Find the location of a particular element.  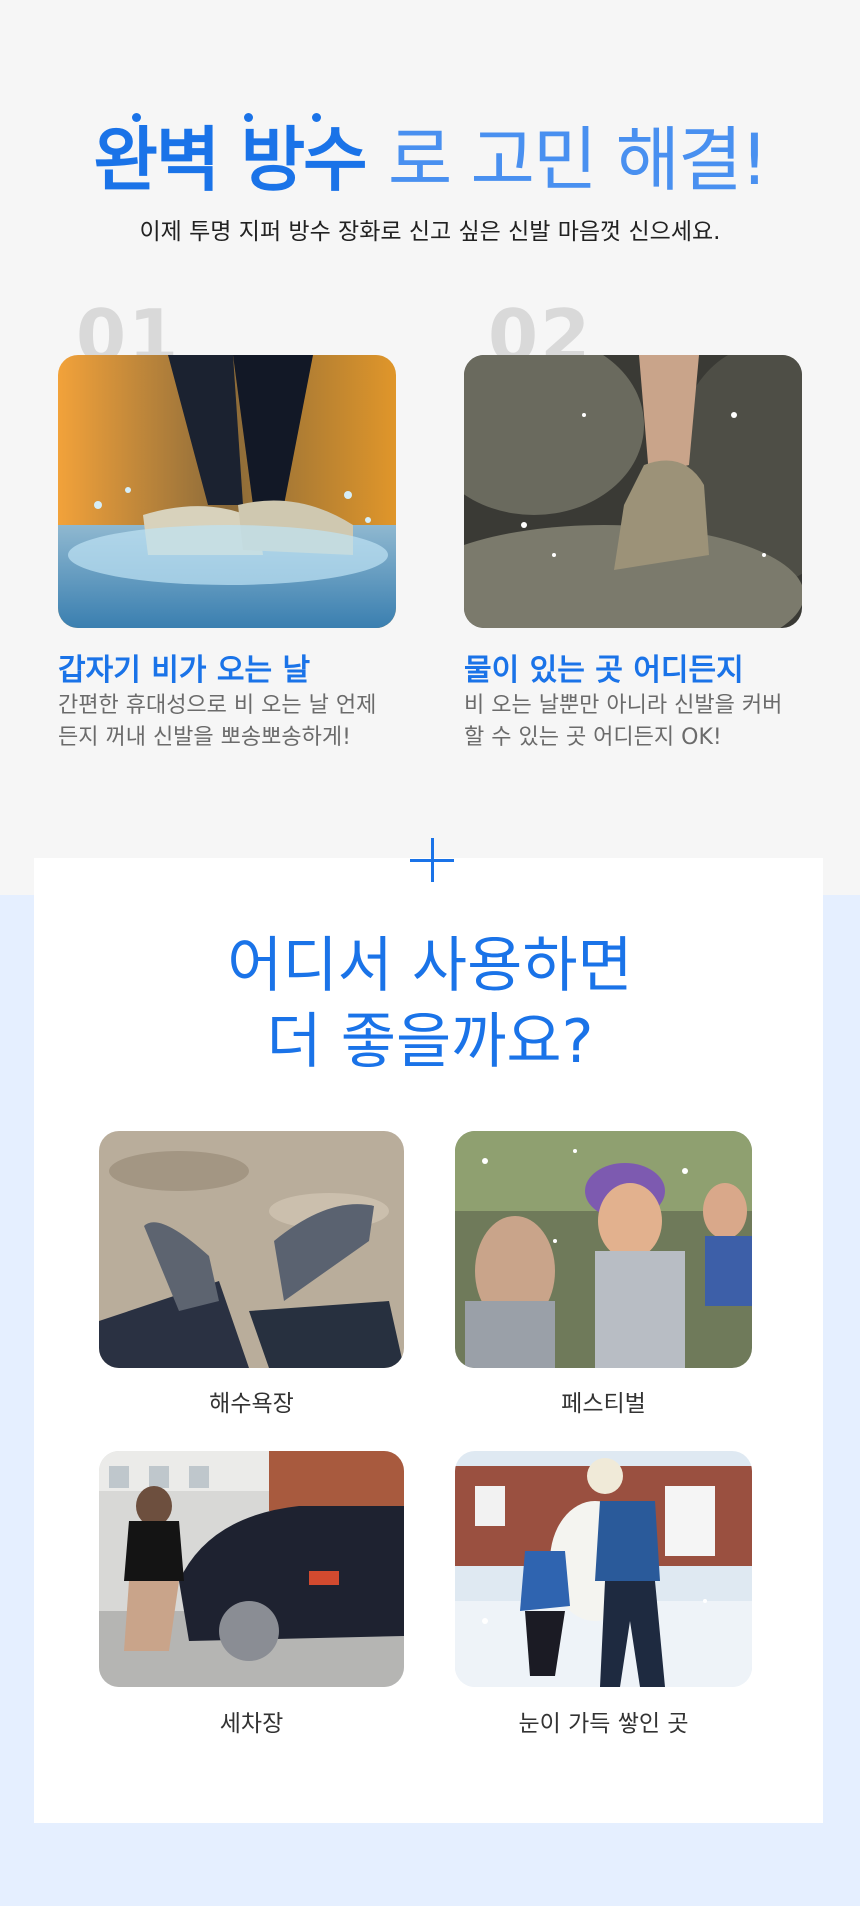

feature-description: 비 오는 날뿐만 아니라 신발을 커버 할 수 있는 곳 어디든지 OK! is located at coordinates (634, 722).